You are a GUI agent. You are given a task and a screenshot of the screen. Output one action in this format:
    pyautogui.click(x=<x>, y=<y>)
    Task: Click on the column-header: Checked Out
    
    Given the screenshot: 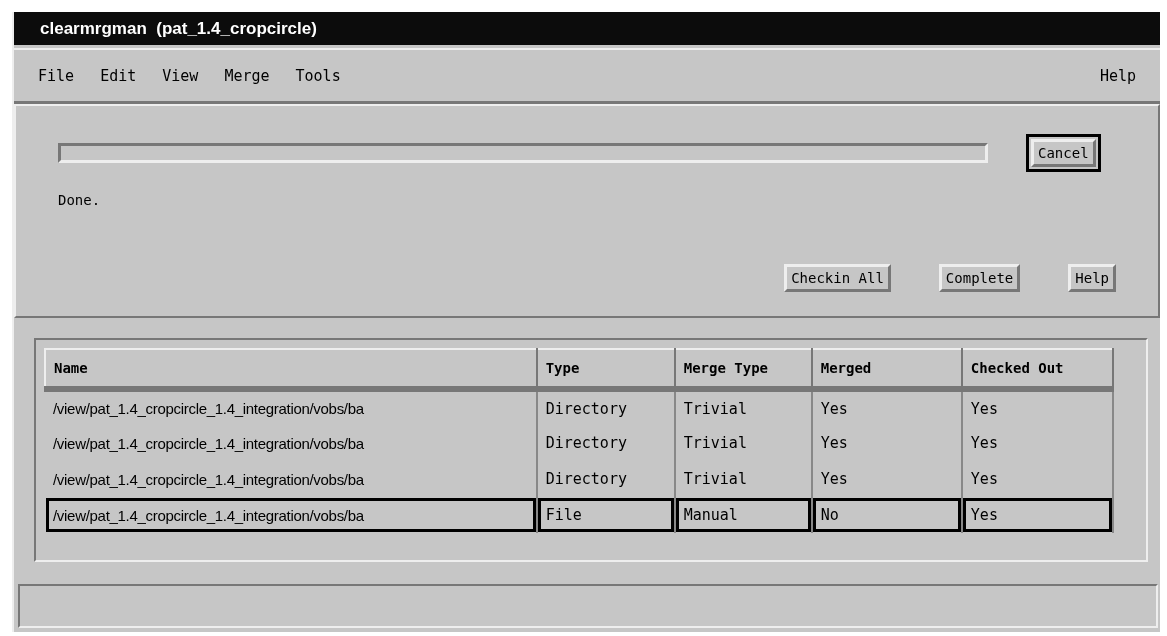 What is the action you would take?
    pyautogui.click(x=1037, y=369)
    